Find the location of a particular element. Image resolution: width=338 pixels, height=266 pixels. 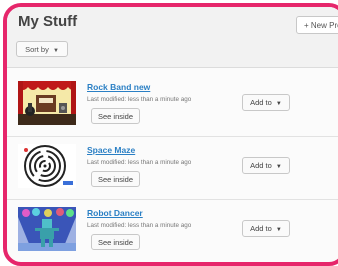

project-title-link: Robot Dancer is located at coordinates (115, 213).